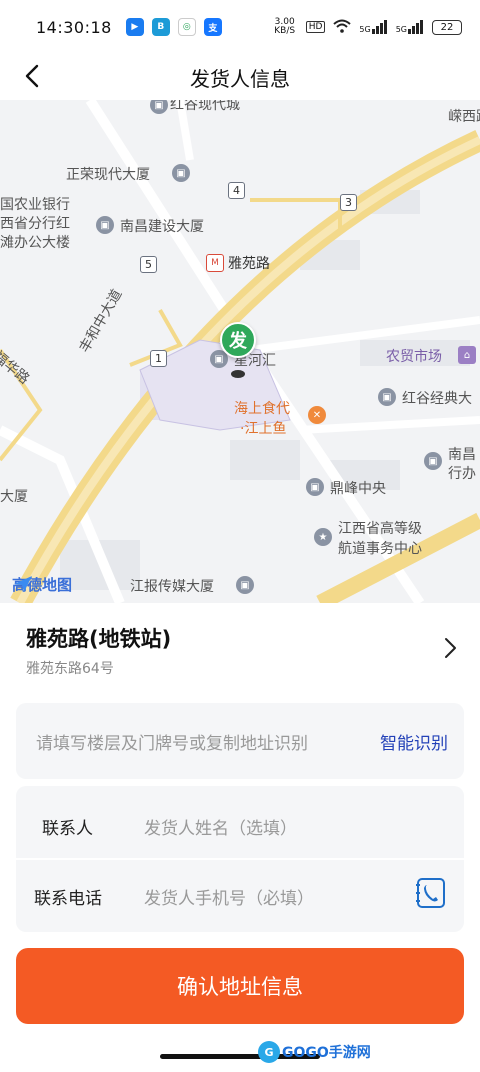  Describe the element at coordinates (380, 549) in the screenshot. I see `map-label-jiangxi-school-2: 航道事务中心` at that location.